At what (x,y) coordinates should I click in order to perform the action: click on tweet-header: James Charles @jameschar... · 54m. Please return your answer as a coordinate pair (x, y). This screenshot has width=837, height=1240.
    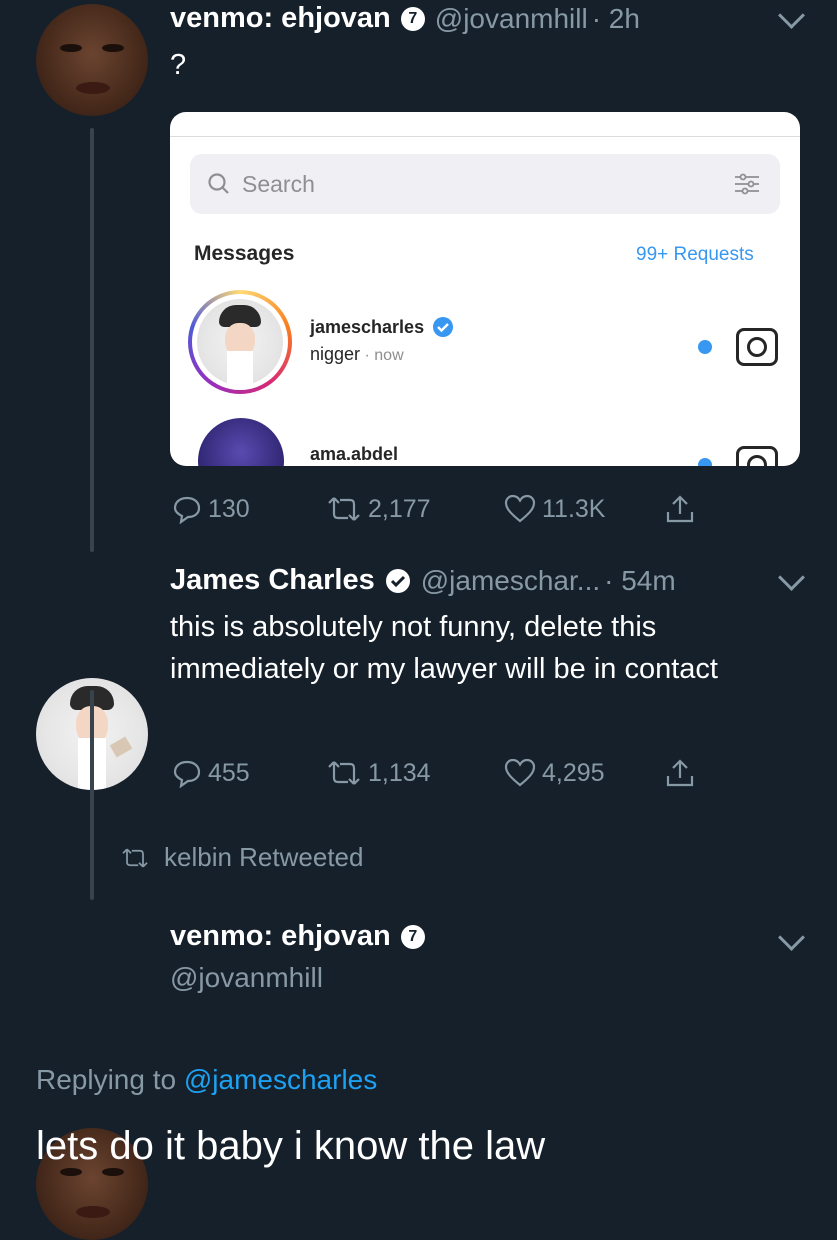
    Looking at the image, I should click on (423, 580).